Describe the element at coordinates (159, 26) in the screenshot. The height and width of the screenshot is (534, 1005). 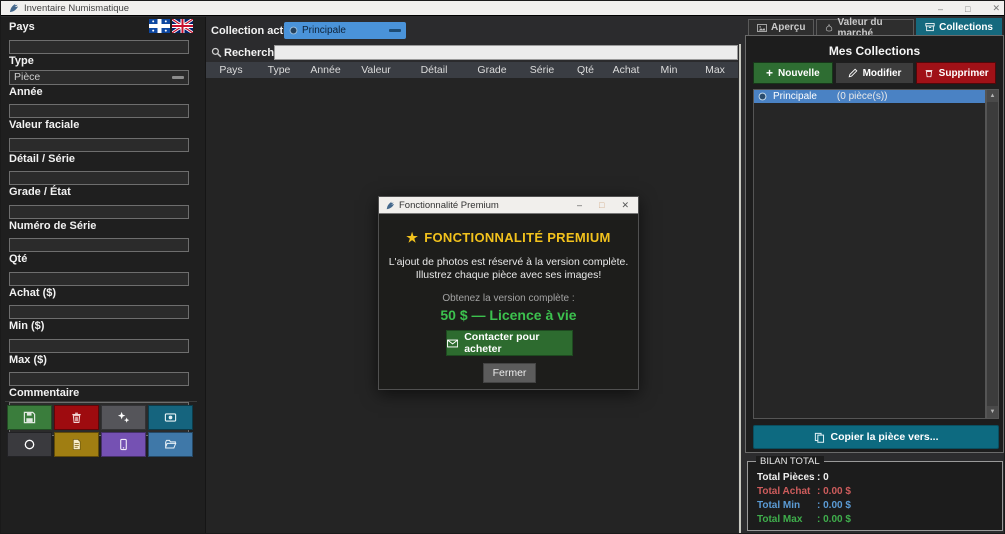
I see `flag-quebec-icon` at that location.